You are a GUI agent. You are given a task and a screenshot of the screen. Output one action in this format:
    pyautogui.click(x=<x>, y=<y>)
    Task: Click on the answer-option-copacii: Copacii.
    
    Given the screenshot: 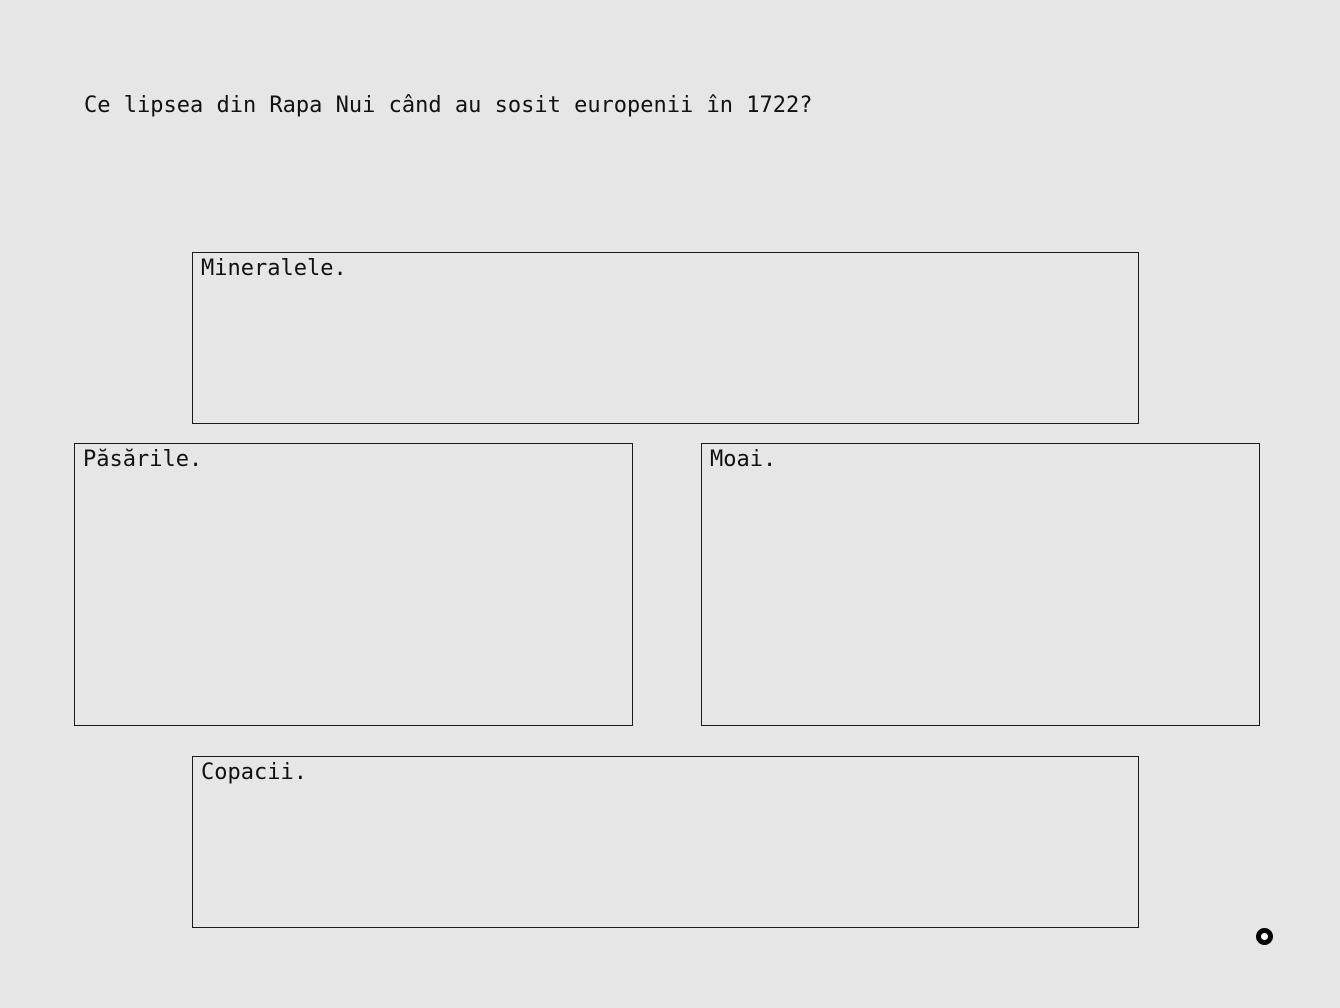 What is the action you would take?
    pyautogui.click(x=665, y=842)
    